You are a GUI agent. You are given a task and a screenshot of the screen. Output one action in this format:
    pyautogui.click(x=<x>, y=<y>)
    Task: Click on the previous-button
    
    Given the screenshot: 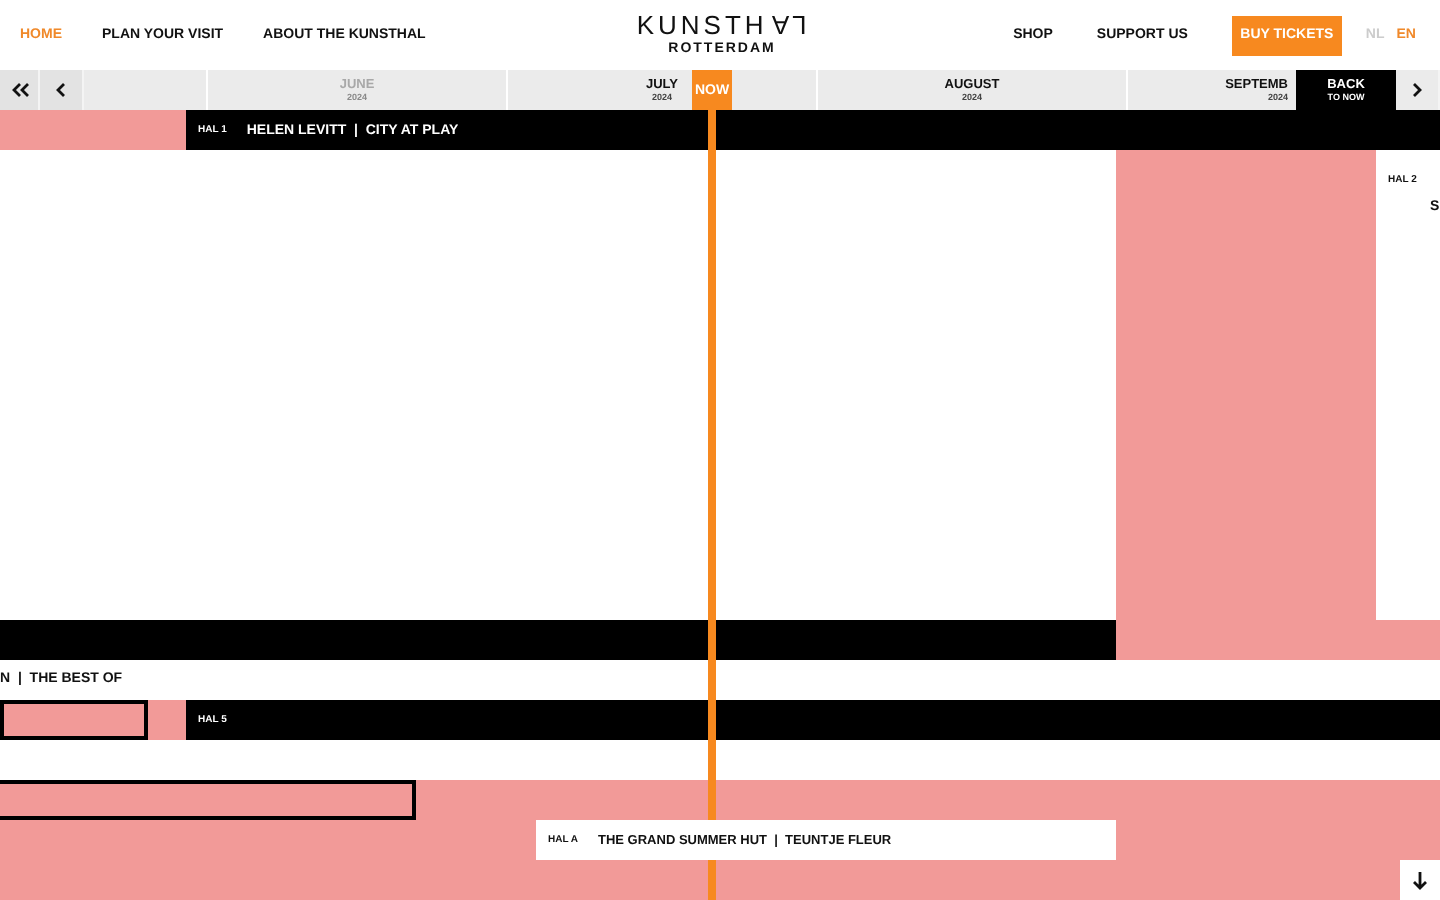 What is the action you would take?
    pyautogui.click(x=62, y=90)
    